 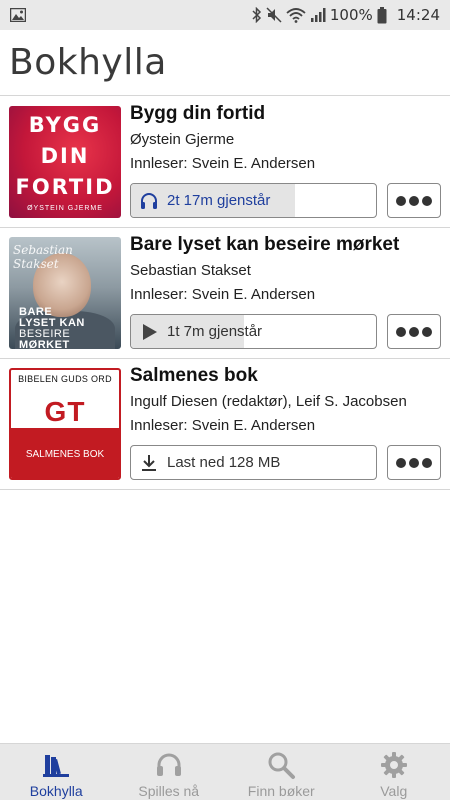 I want to click on book-cover: BYGG DIN FORTID ØYSTEIN GJERME, so click(x=65, y=162).